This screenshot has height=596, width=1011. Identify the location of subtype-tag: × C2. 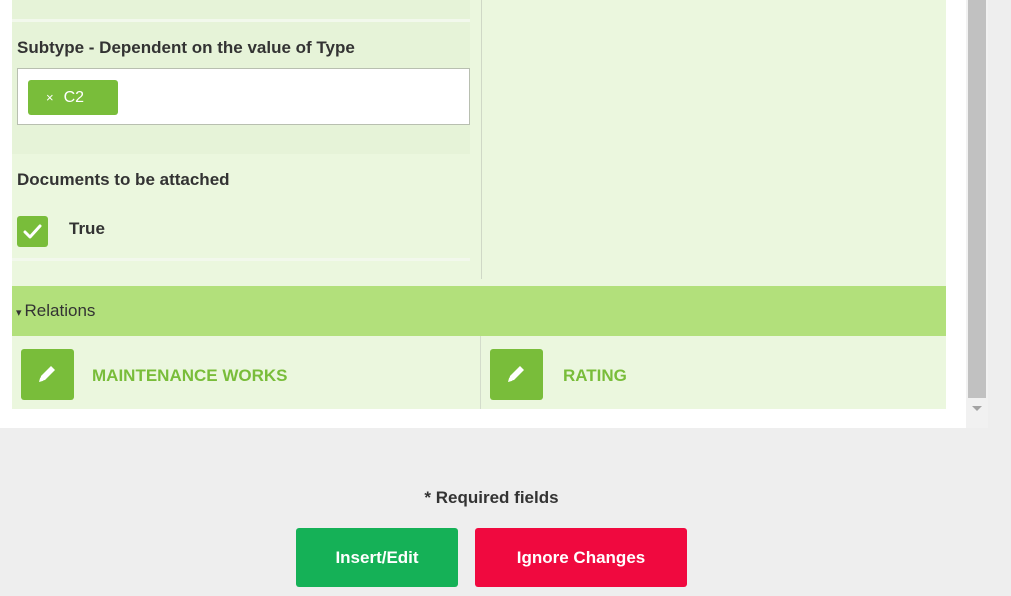
(73, 97).